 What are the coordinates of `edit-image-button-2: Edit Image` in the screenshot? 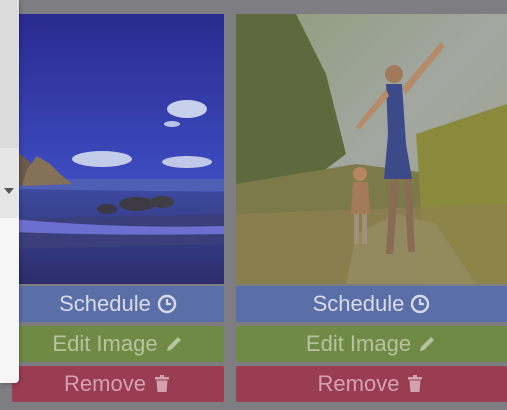 It's located at (371, 344).